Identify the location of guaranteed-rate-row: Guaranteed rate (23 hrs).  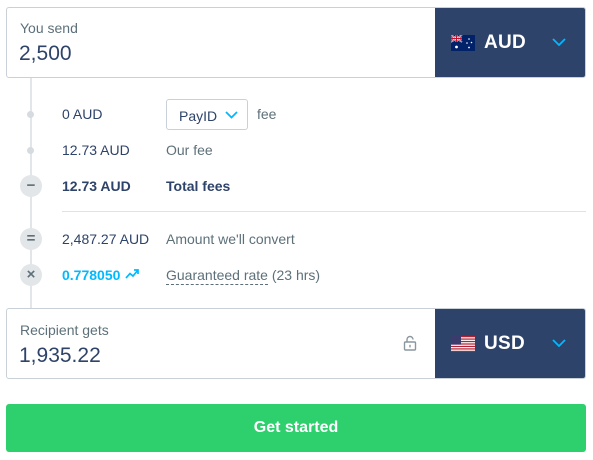
(243, 276).